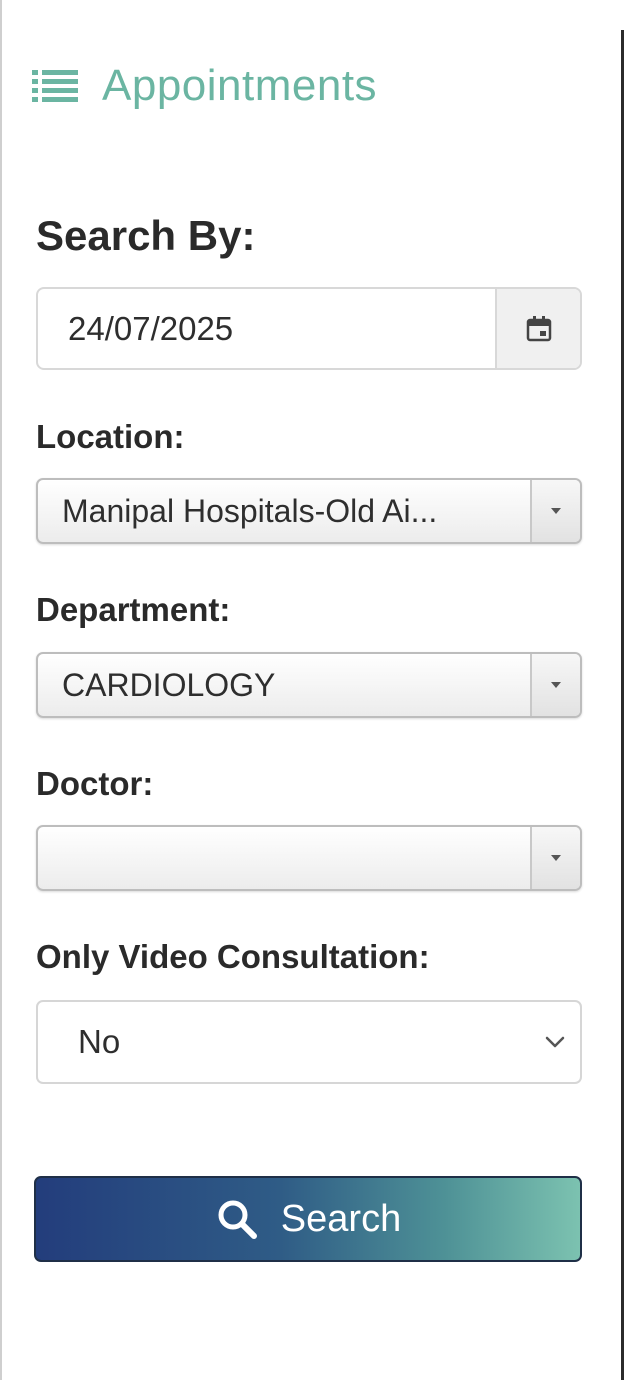 This screenshot has width=628, height=1380. What do you see at coordinates (233, 956) in the screenshot?
I see `video-consultation-label: Only Video Consultation:` at bounding box center [233, 956].